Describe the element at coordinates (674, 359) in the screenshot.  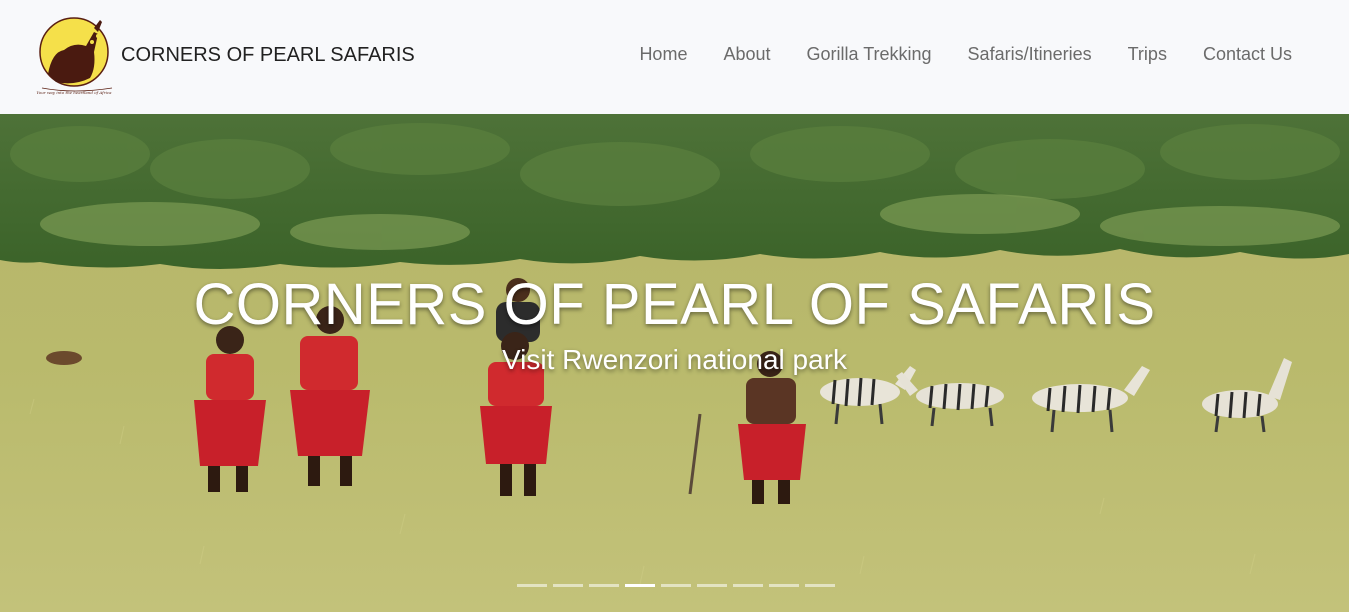
I see `hero-subtitle: Visit Rwenzori national park` at that location.